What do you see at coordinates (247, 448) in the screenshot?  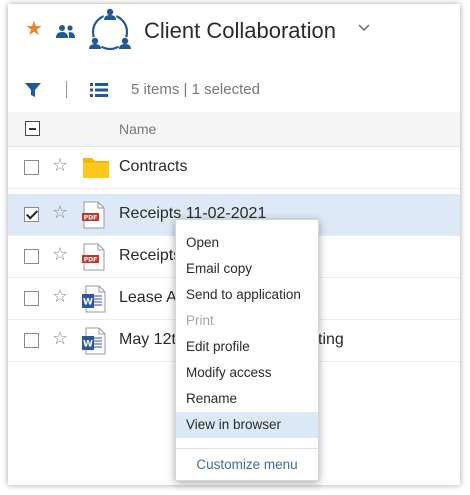 I see `menu-divider` at bounding box center [247, 448].